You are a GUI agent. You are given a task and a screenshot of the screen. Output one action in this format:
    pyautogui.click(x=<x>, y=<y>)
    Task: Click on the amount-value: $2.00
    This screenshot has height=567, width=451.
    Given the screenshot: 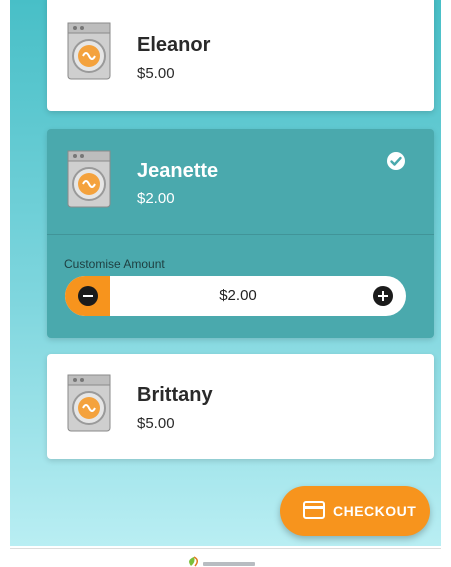 What is the action you would take?
    pyautogui.click(x=238, y=295)
    